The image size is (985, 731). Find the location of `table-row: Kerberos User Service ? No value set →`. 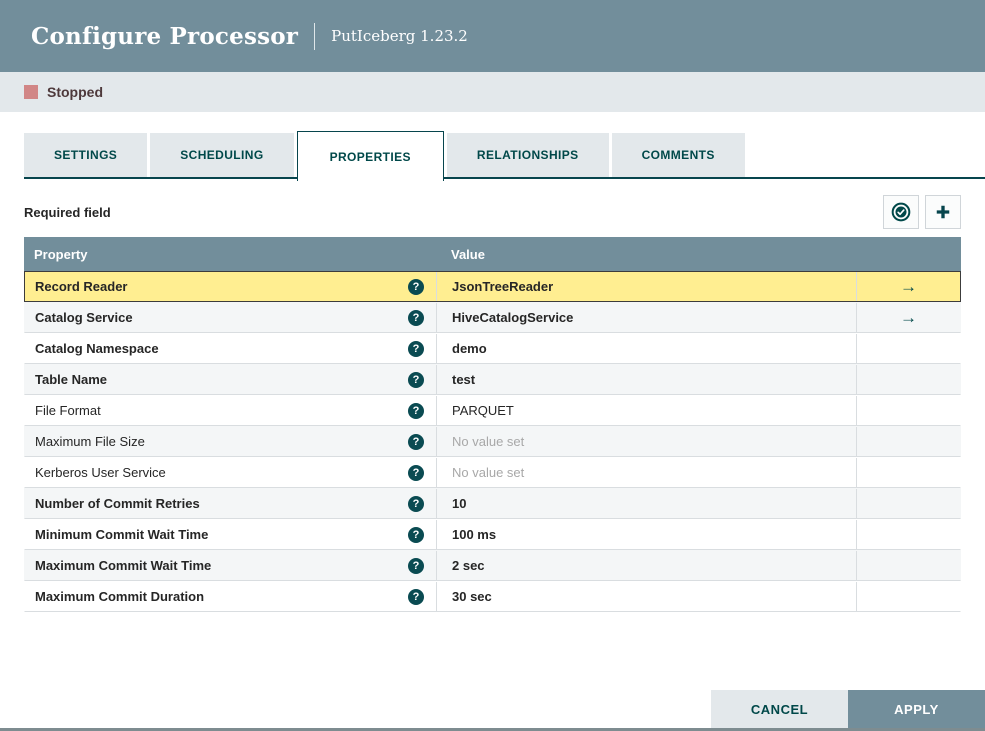

table-row: Kerberos User Service ? No value set → is located at coordinates (492, 472).